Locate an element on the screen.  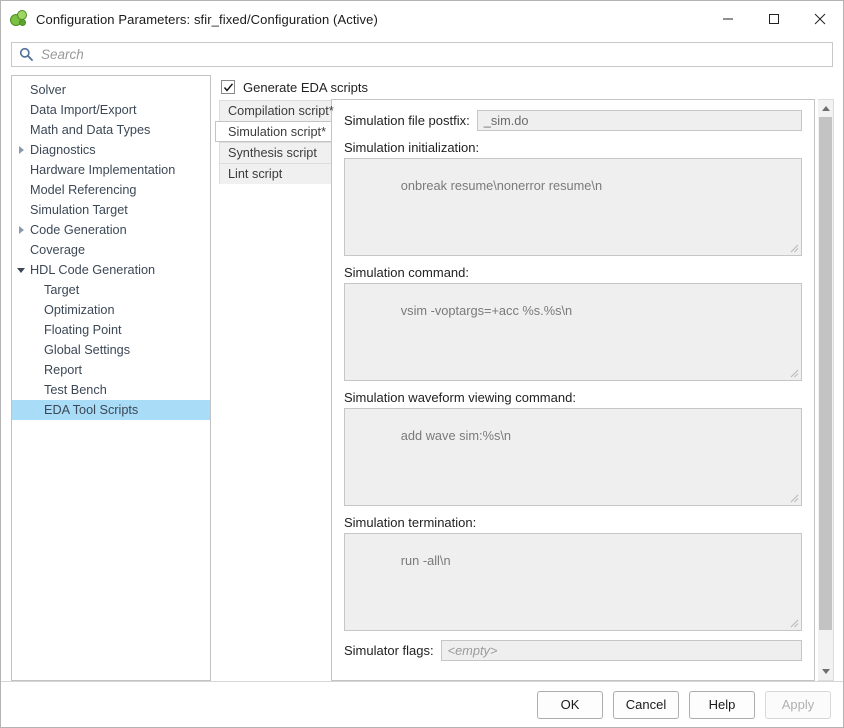
scrollbar-track is located at coordinates (825, 390).